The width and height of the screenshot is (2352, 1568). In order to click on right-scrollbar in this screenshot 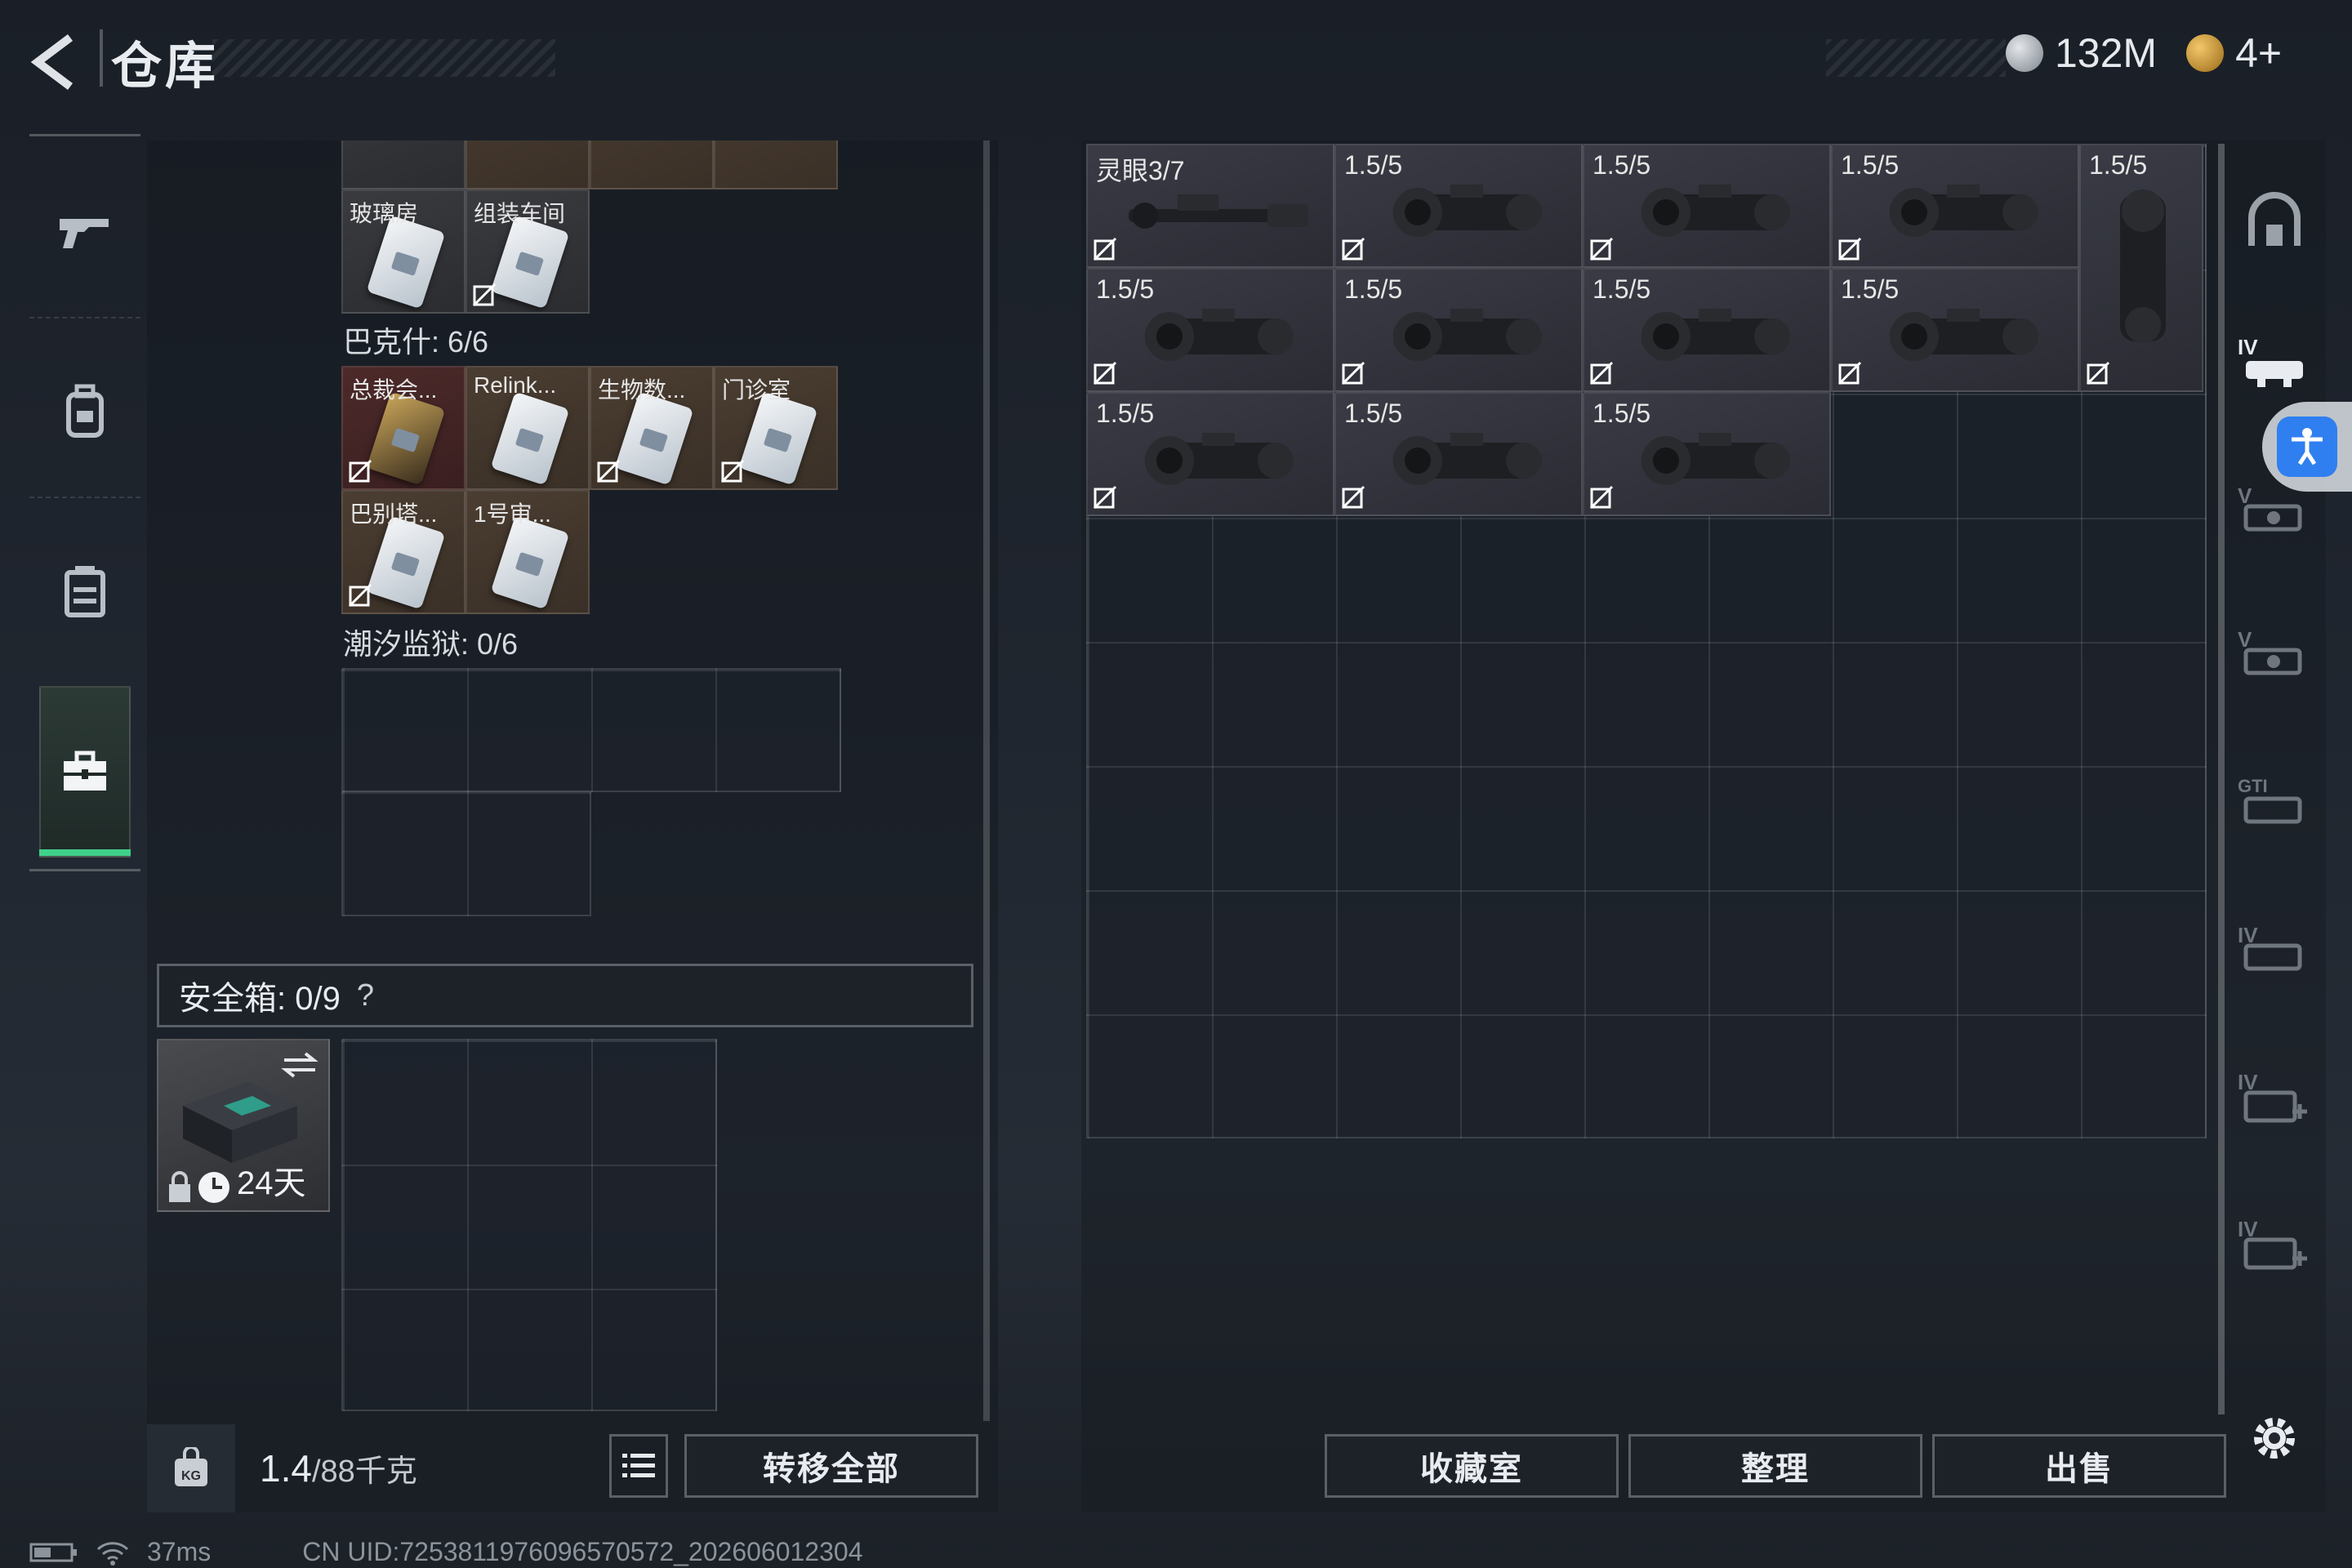, I will do `click(2221, 779)`.